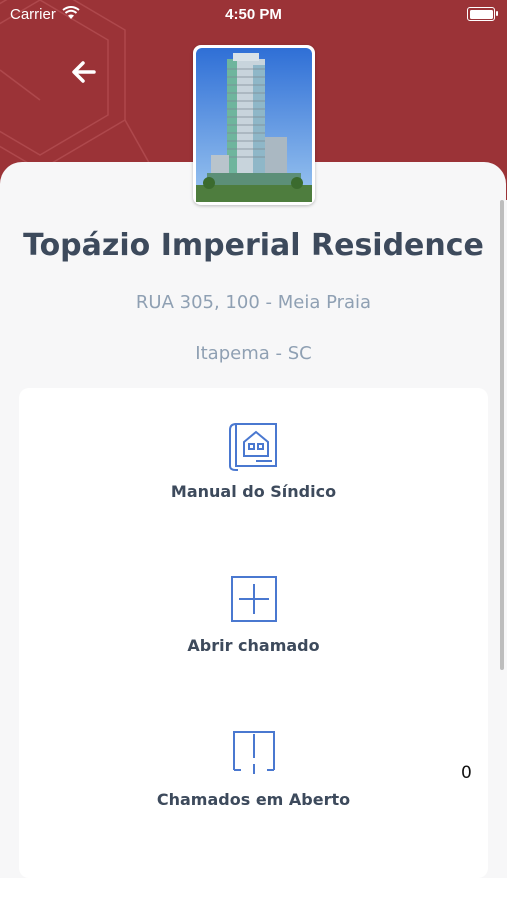  What do you see at coordinates (253, 889) in the screenshot?
I see `bottom-edge` at bounding box center [253, 889].